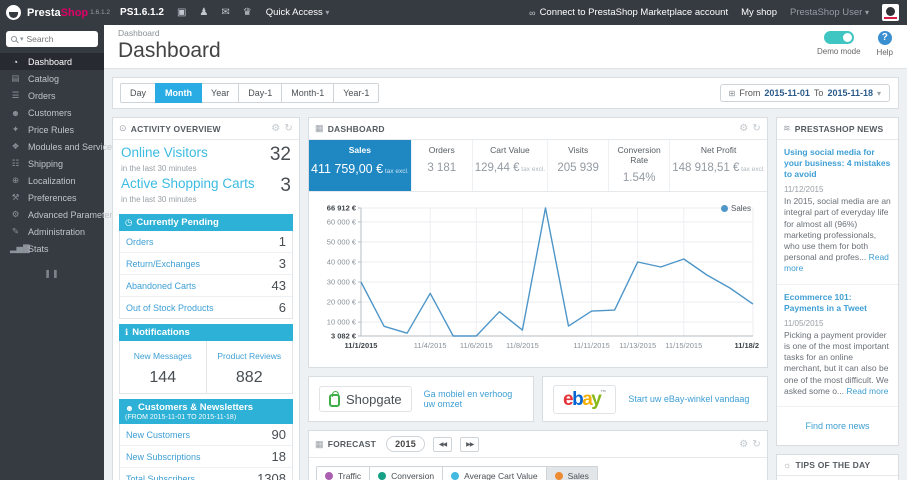 The height and width of the screenshot is (480, 907). What do you see at coordinates (507, 33) in the screenshot?
I see `breadcrumb: Dashboard` at bounding box center [507, 33].